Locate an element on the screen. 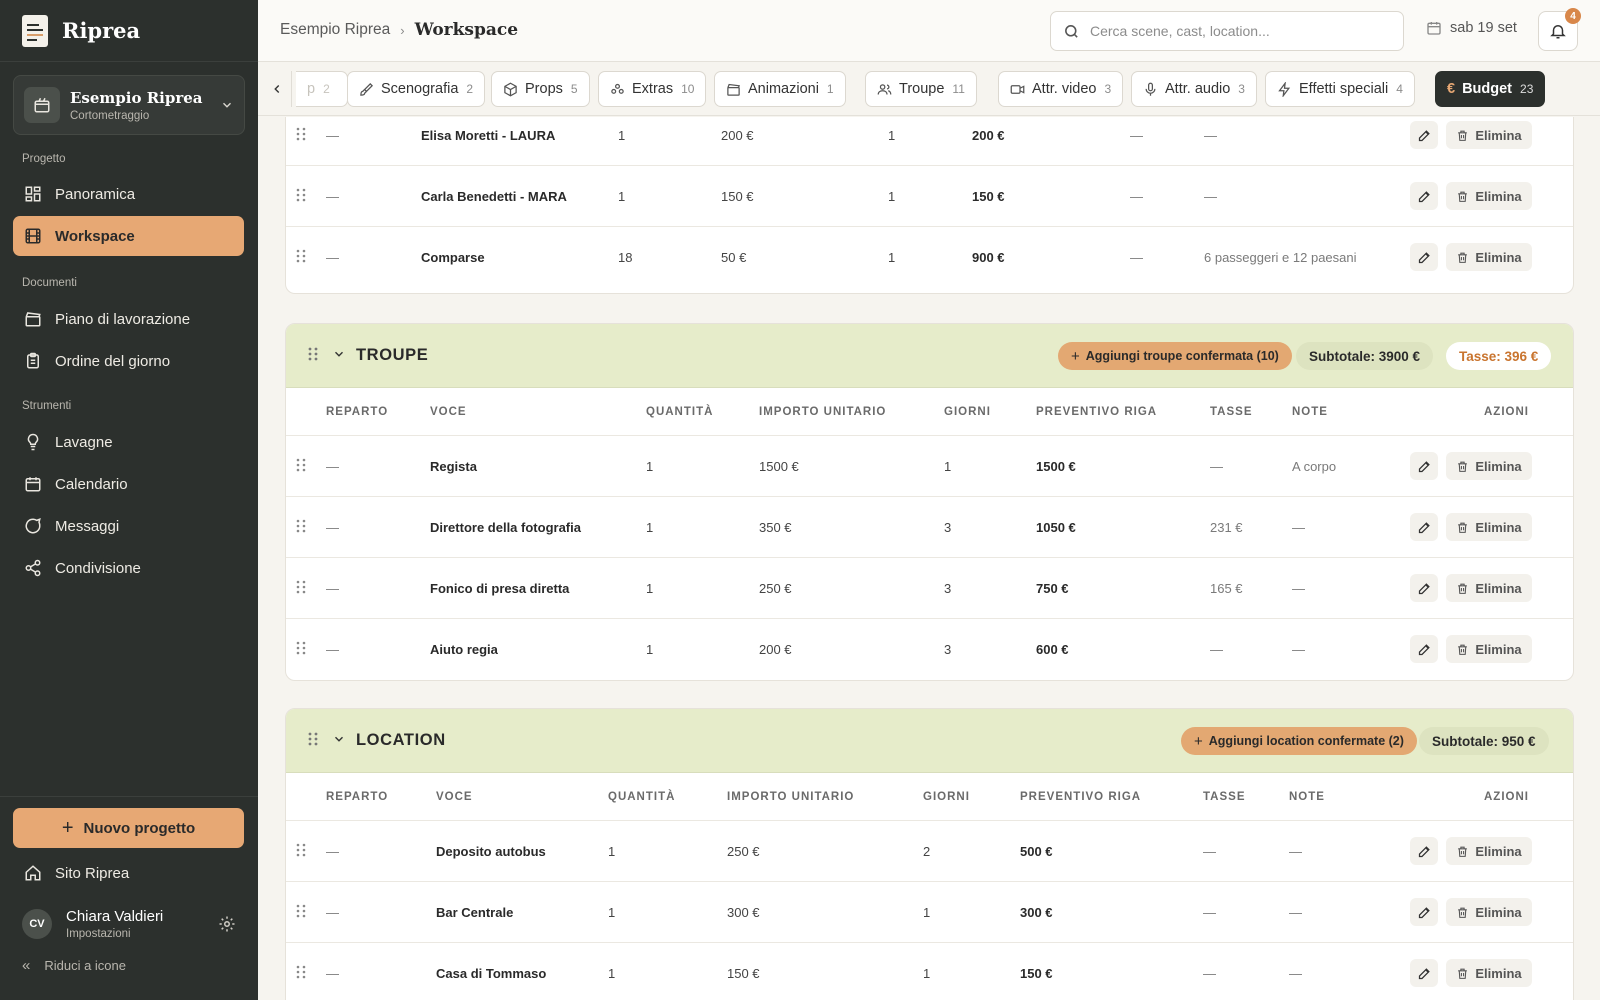 This screenshot has height=1000, width=1600. clapperboard-icon is located at coordinates (33, 319).